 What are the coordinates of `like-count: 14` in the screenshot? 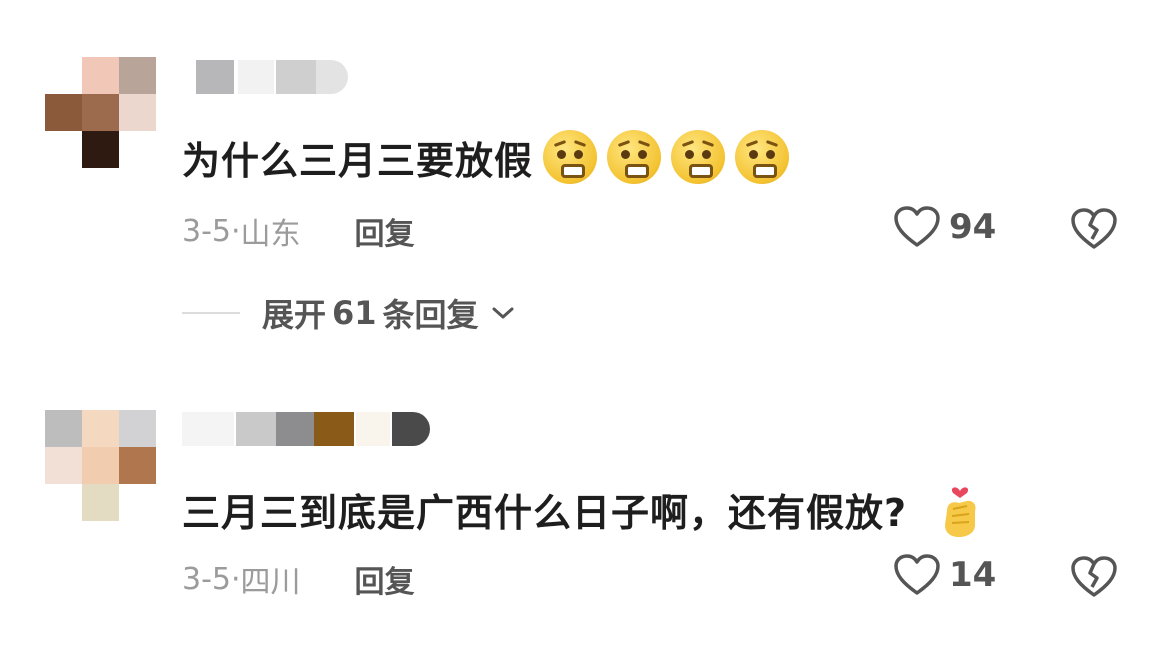 It's located at (973, 575).